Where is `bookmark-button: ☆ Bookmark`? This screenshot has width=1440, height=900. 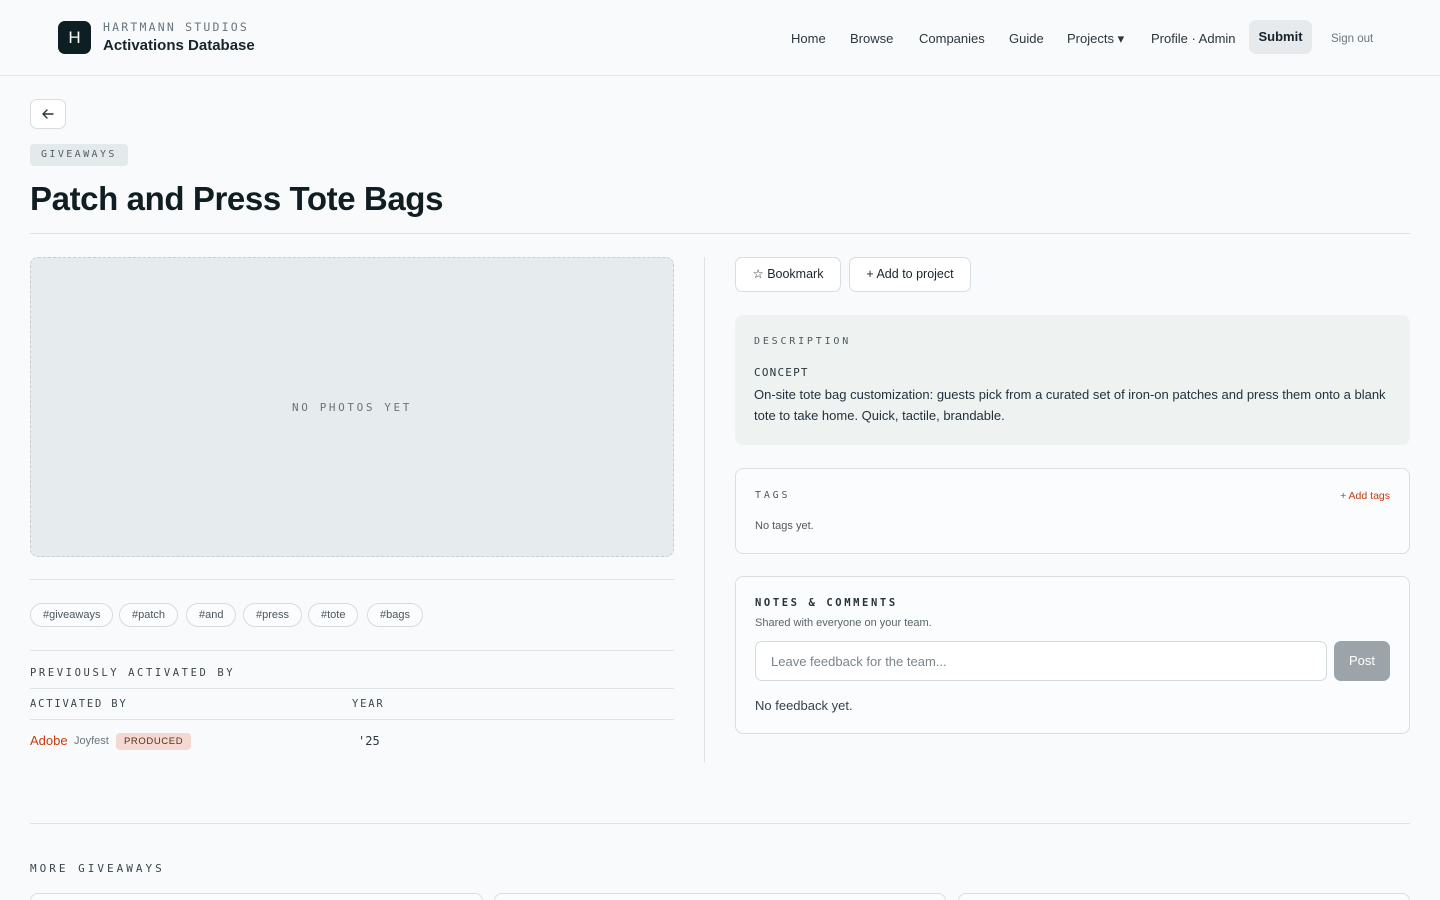
bookmark-button: ☆ Bookmark is located at coordinates (788, 274).